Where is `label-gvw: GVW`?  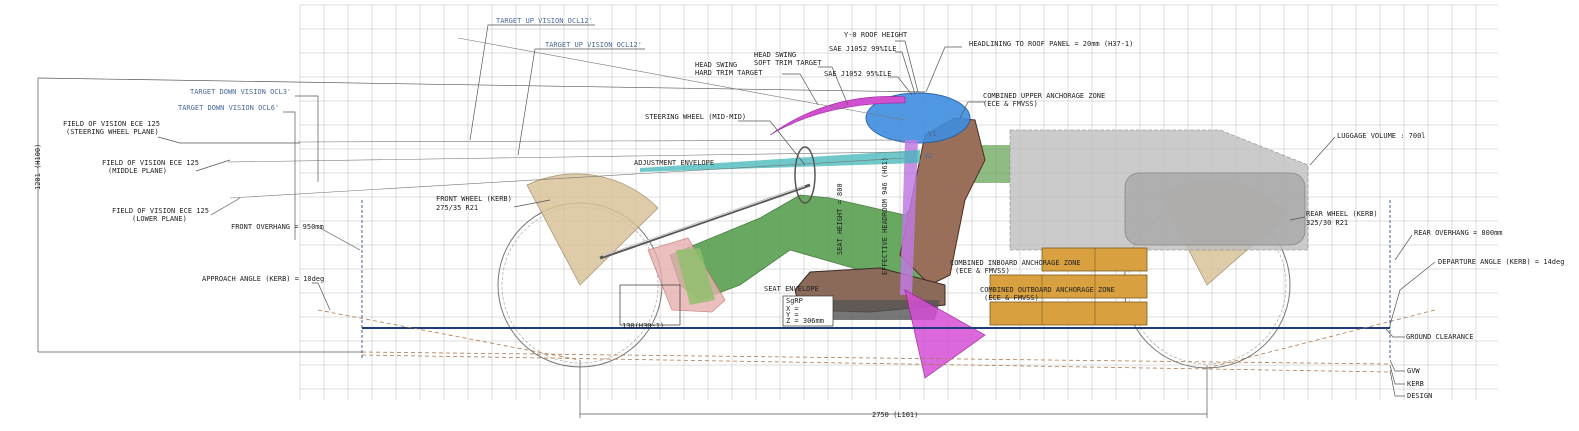
label-gvw: GVW is located at coordinates (1413, 371).